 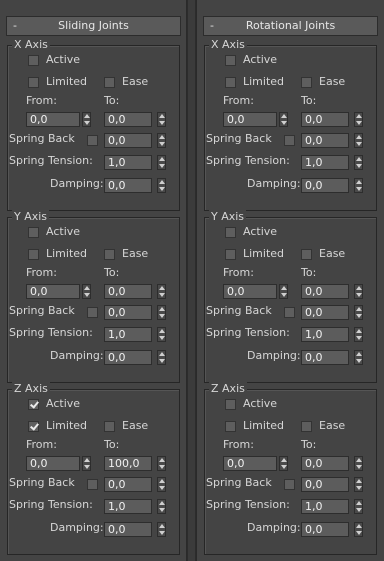 I want to click on damping-label: Damping:, so click(x=77, y=527).